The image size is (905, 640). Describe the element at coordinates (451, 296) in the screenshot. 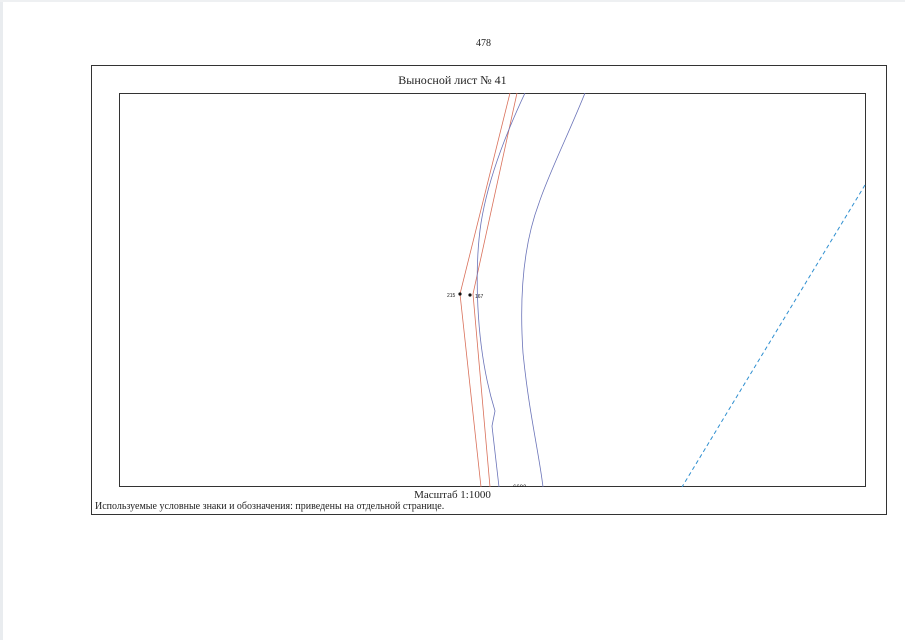

I see `point-label-215: 215` at that location.